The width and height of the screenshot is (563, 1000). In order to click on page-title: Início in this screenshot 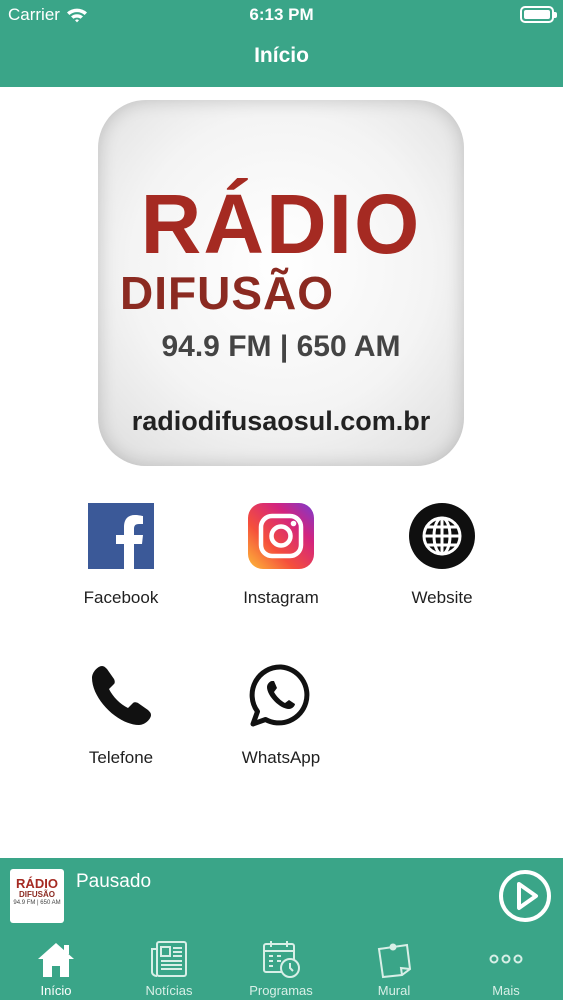, I will do `click(281, 55)`.